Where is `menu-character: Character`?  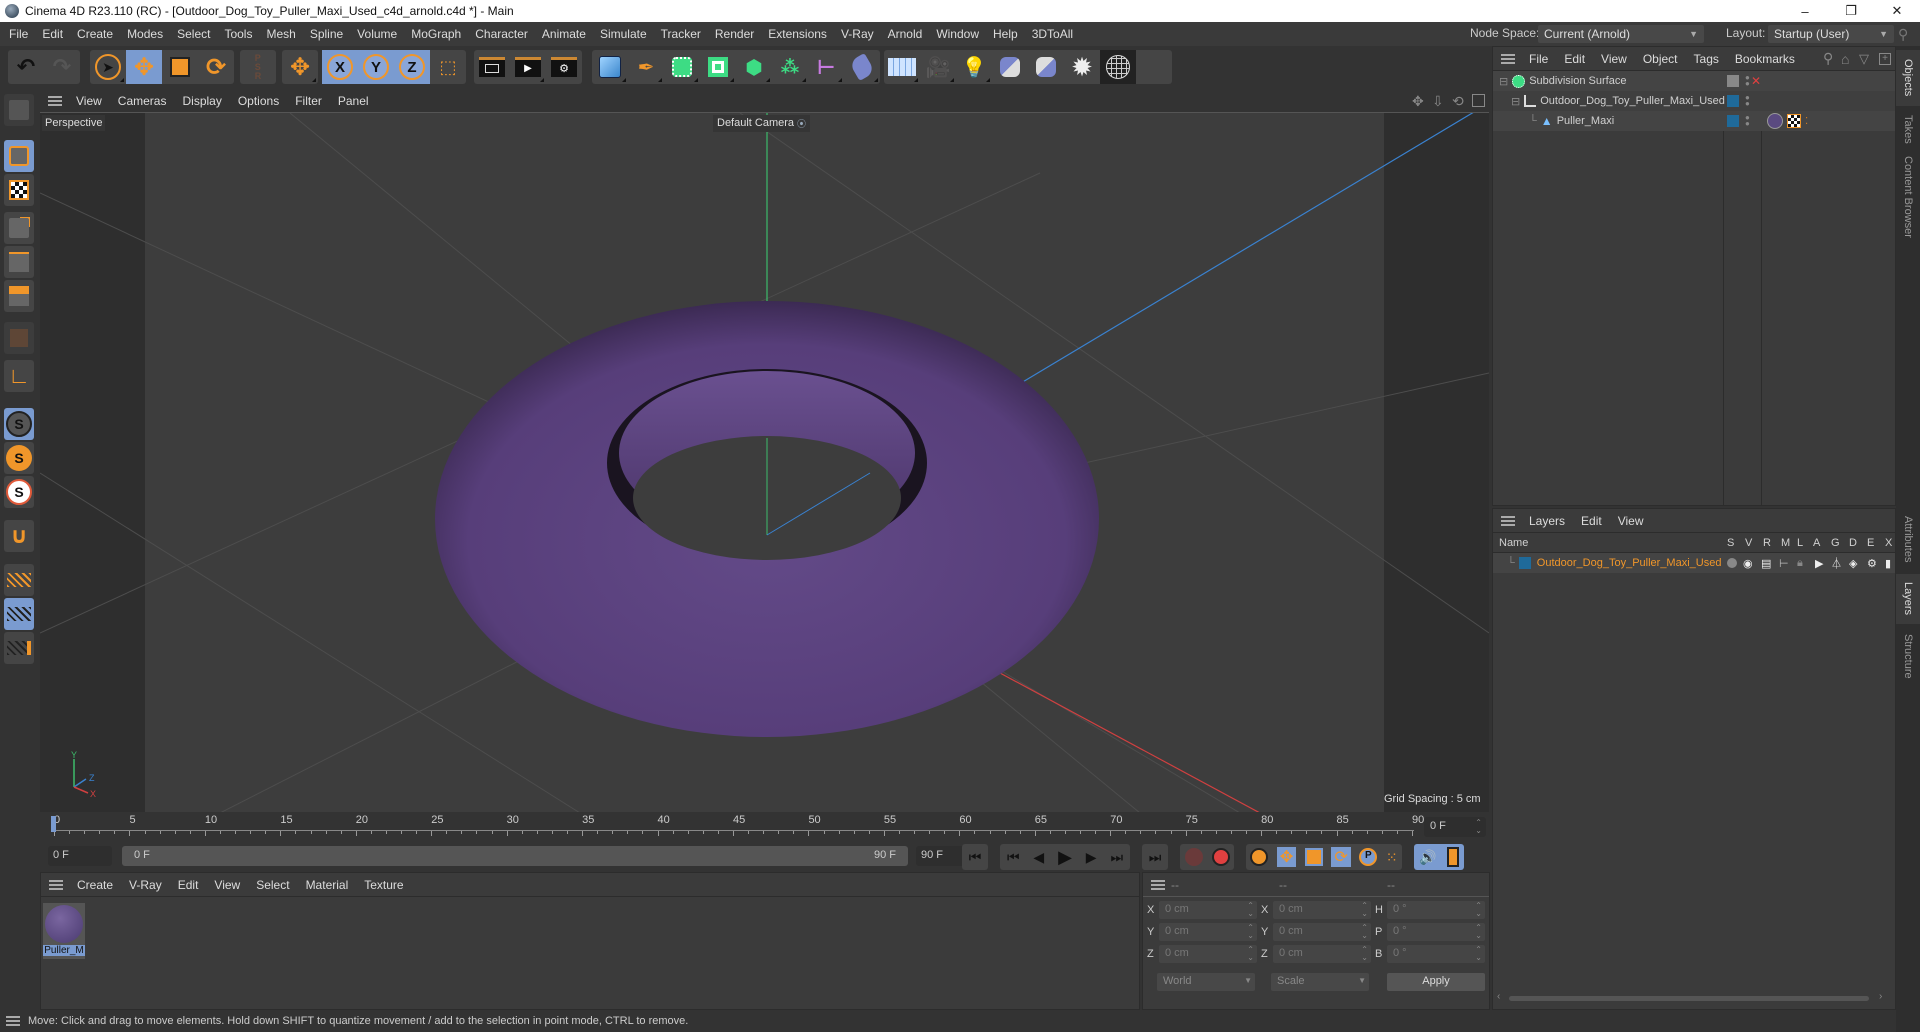 menu-character: Character is located at coordinates (501, 34).